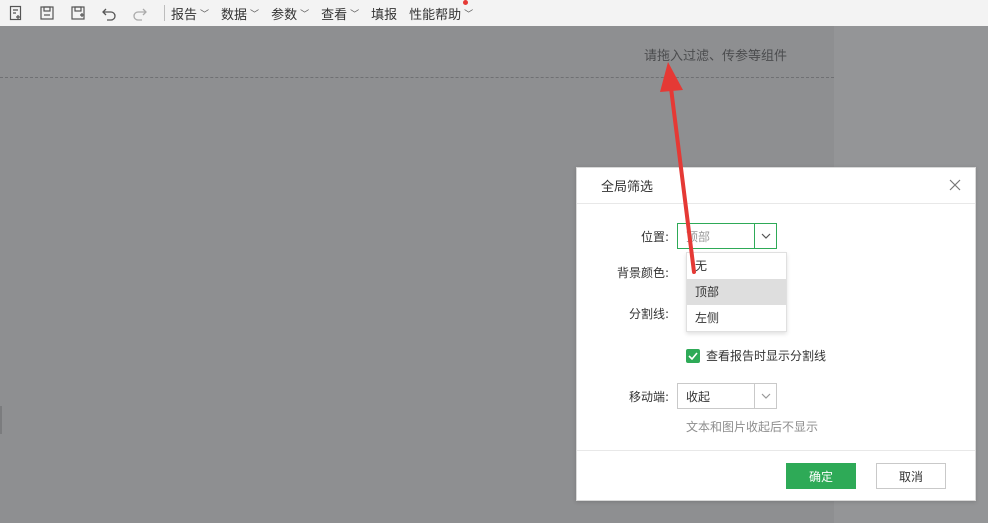 The width and height of the screenshot is (988, 523). What do you see at coordinates (627, 187) in the screenshot?
I see `dialog-title: 全局筛选` at bounding box center [627, 187].